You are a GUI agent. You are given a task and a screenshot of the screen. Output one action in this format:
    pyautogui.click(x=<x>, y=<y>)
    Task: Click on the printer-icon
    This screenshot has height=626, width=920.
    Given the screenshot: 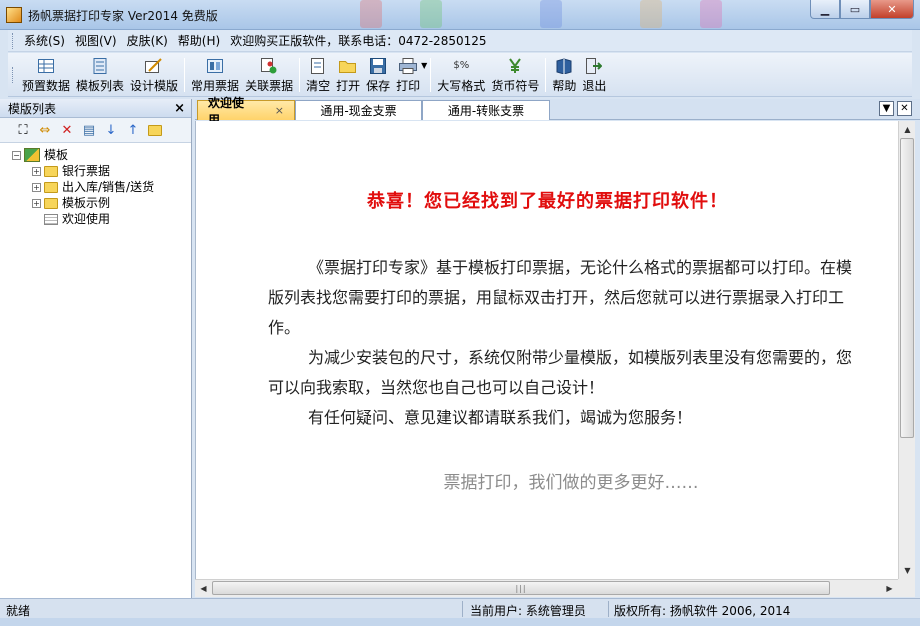 What is the action you would take?
    pyautogui.click(x=408, y=66)
    